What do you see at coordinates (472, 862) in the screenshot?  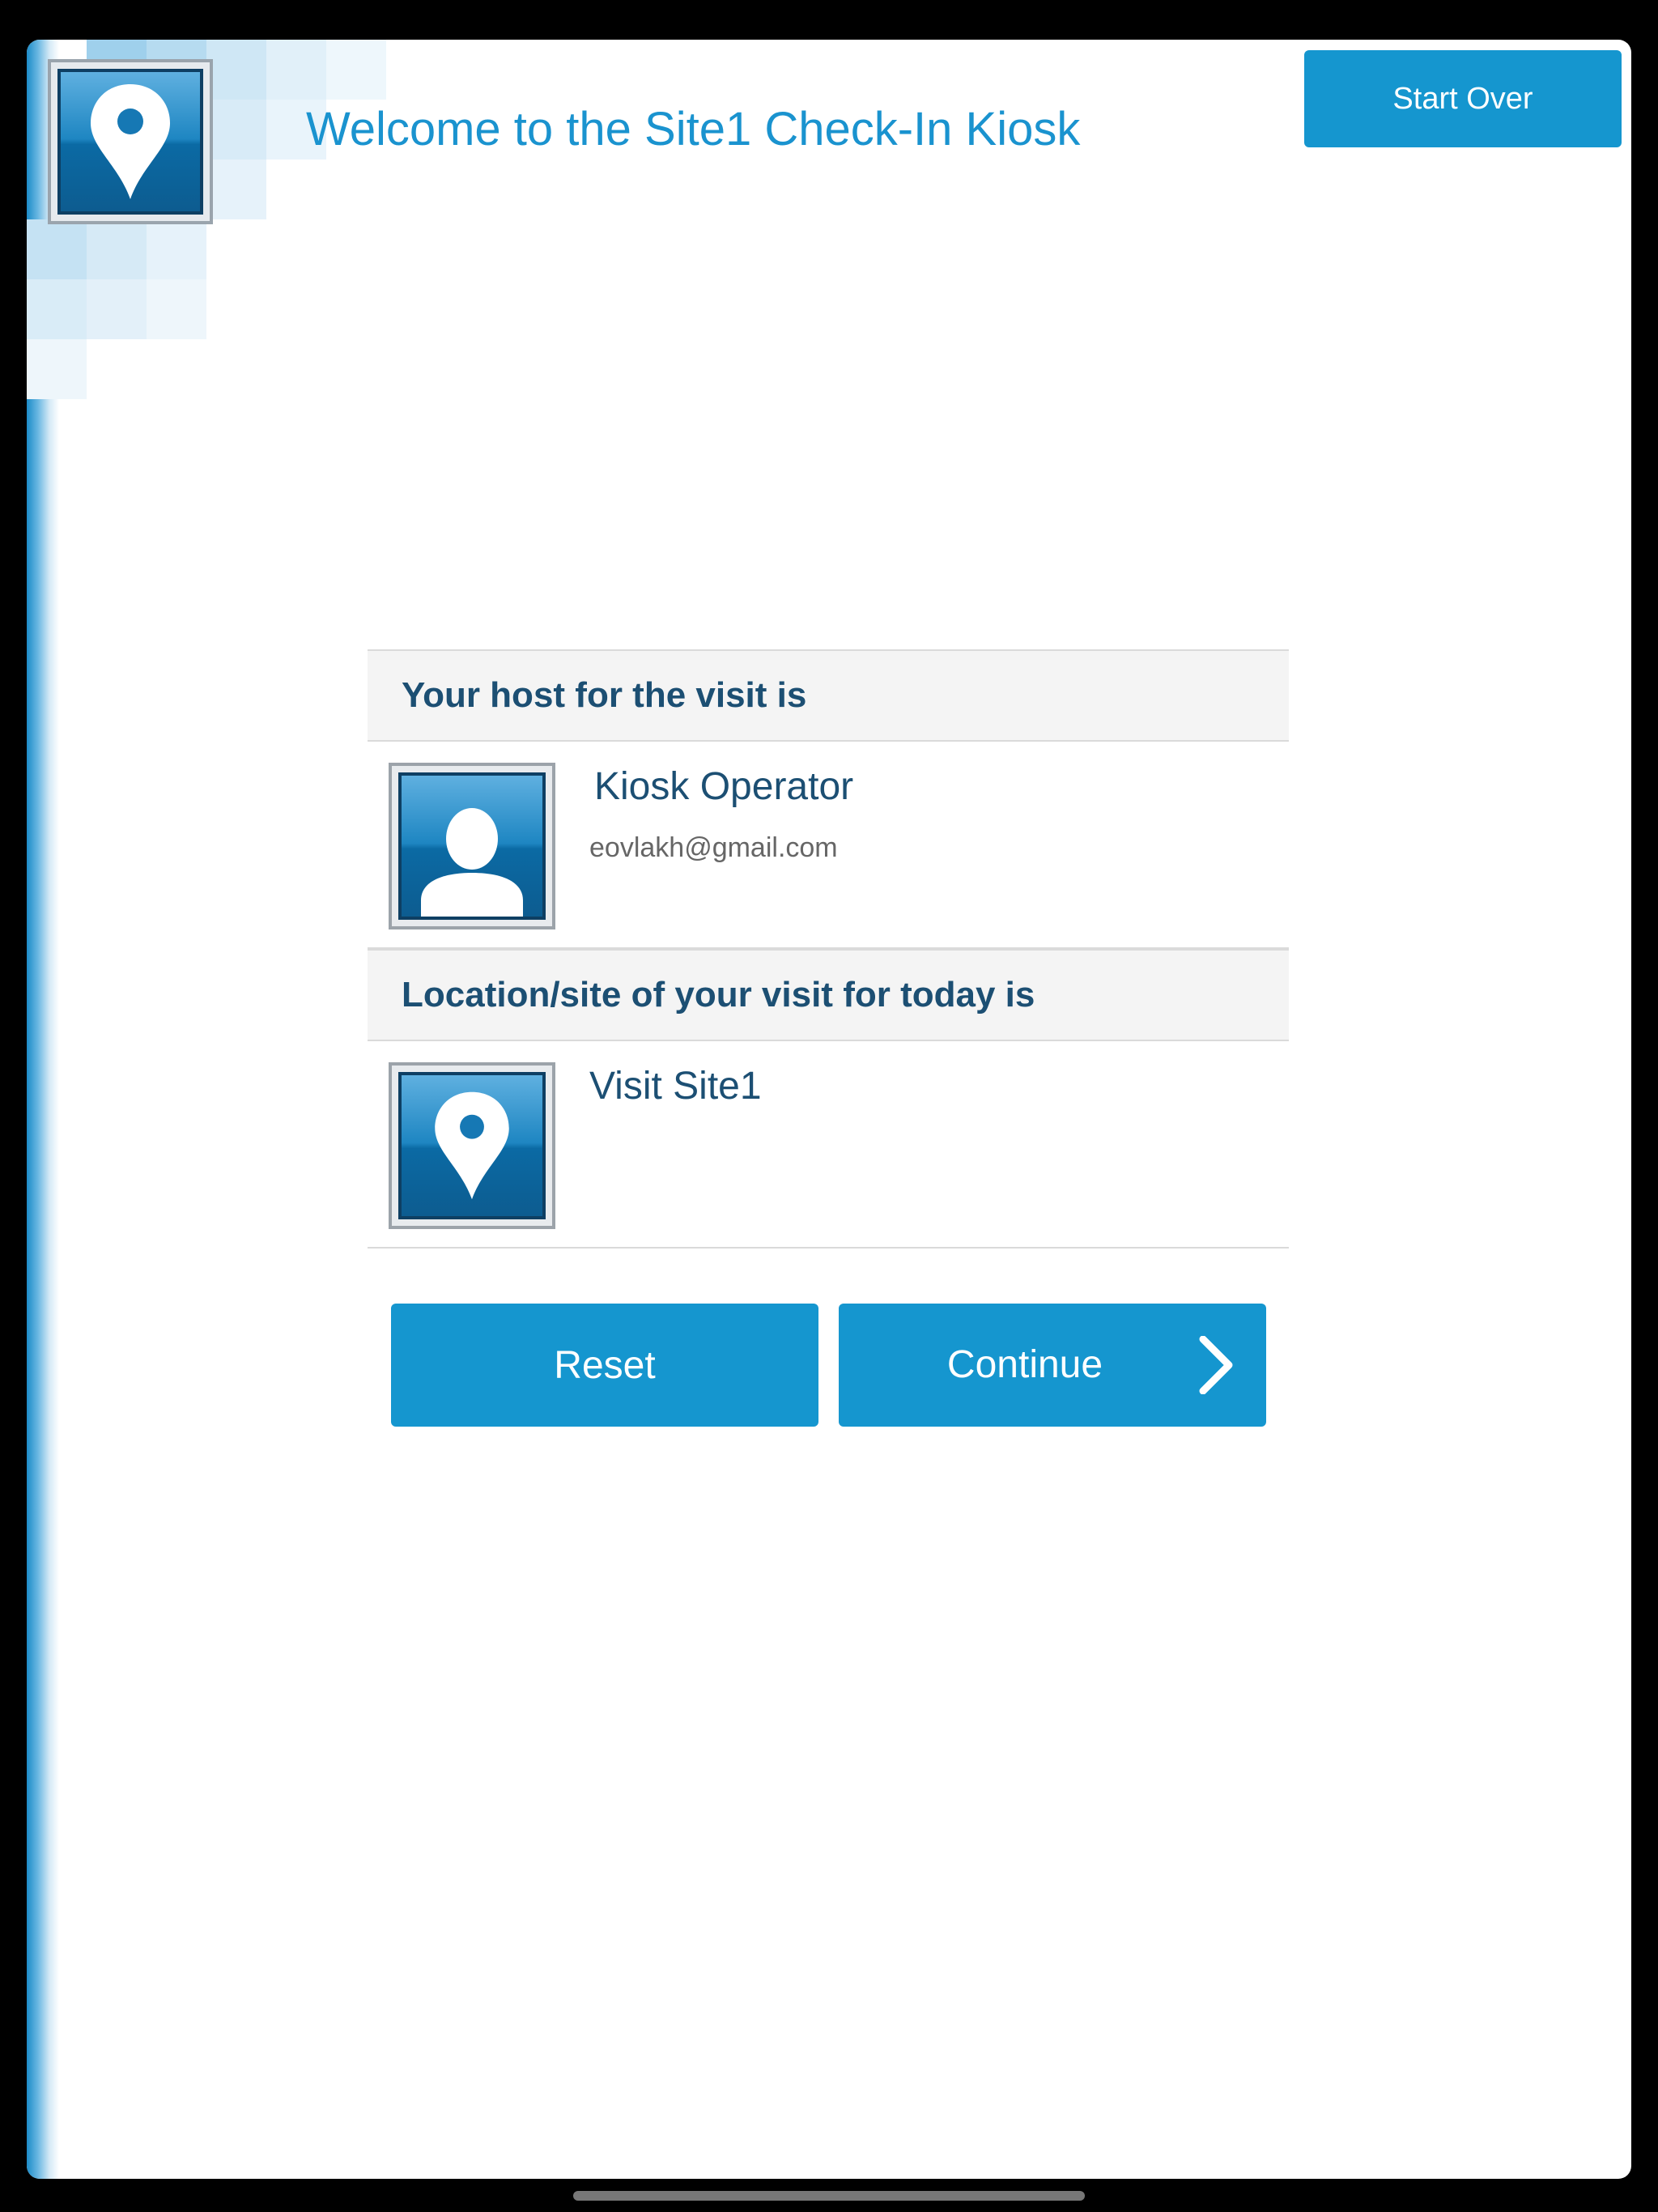 I see `person-icon` at bounding box center [472, 862].